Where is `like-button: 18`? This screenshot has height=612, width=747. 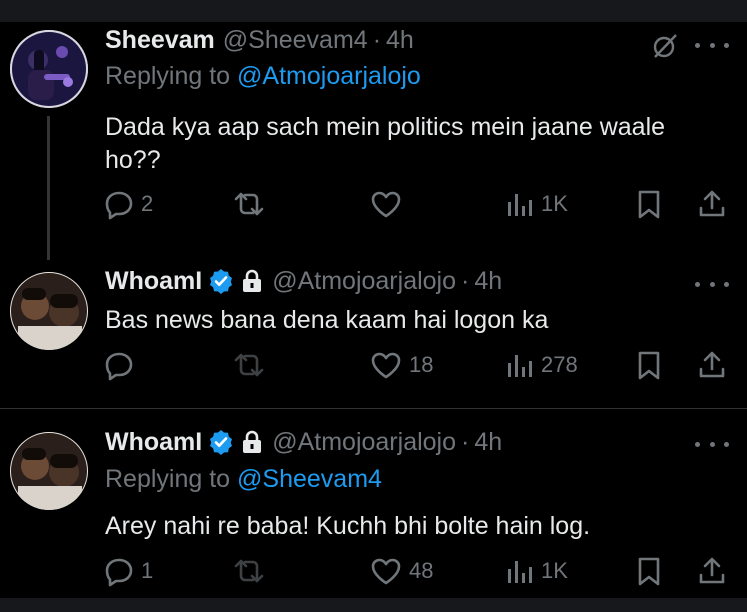 like-button: 18 is located at coordinates (401, 365).